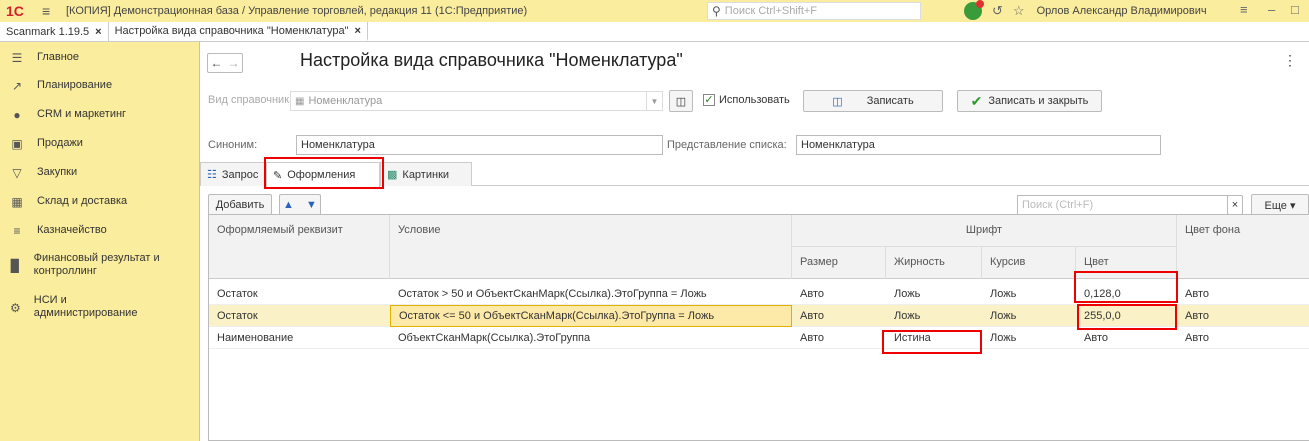  I want to click on col-color: Цвет, so click(1126, 263).